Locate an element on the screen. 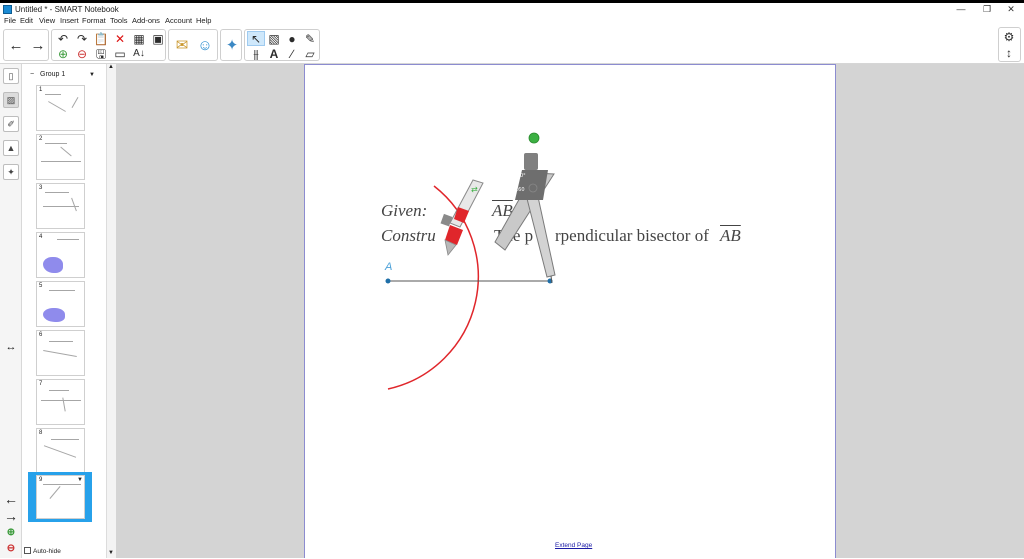 Image resolution: width=1024 pixels, height=559 pixels. rotate-handle is located at coordinates (534, 138).